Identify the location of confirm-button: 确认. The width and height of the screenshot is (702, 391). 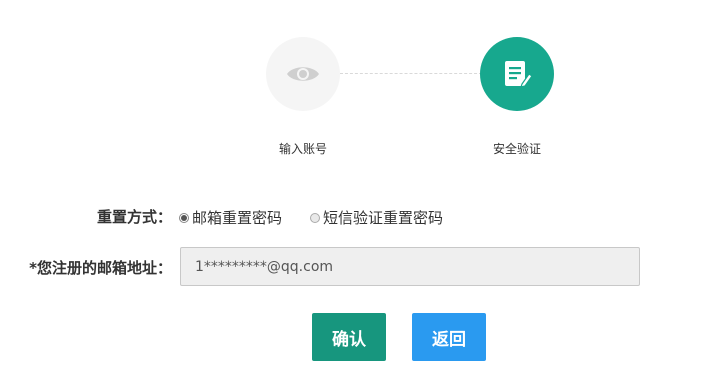
(349, 337).